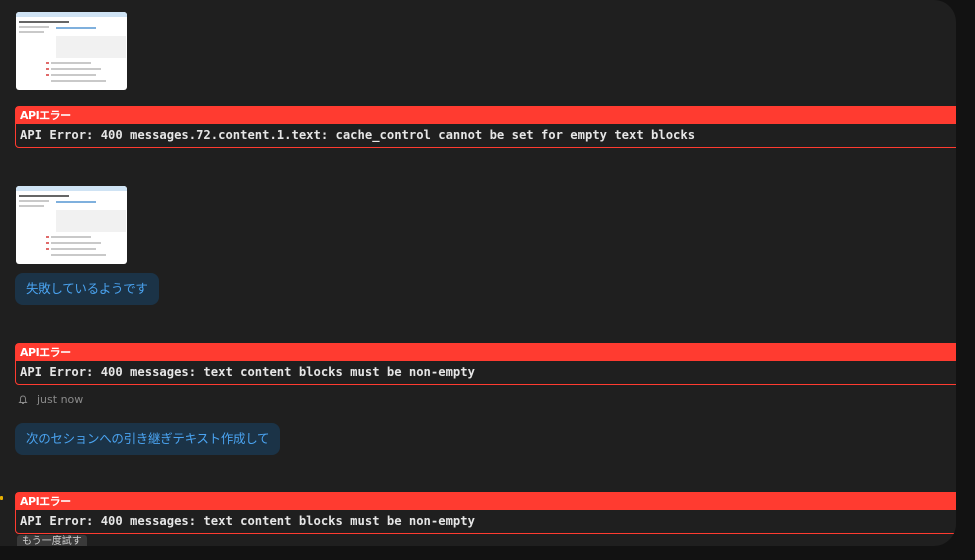 This screenshot has width=975, height=560. Describe the element at coordinates (52, 540) in the screenshot. I see `retry-button: もう一度試す` at that location.